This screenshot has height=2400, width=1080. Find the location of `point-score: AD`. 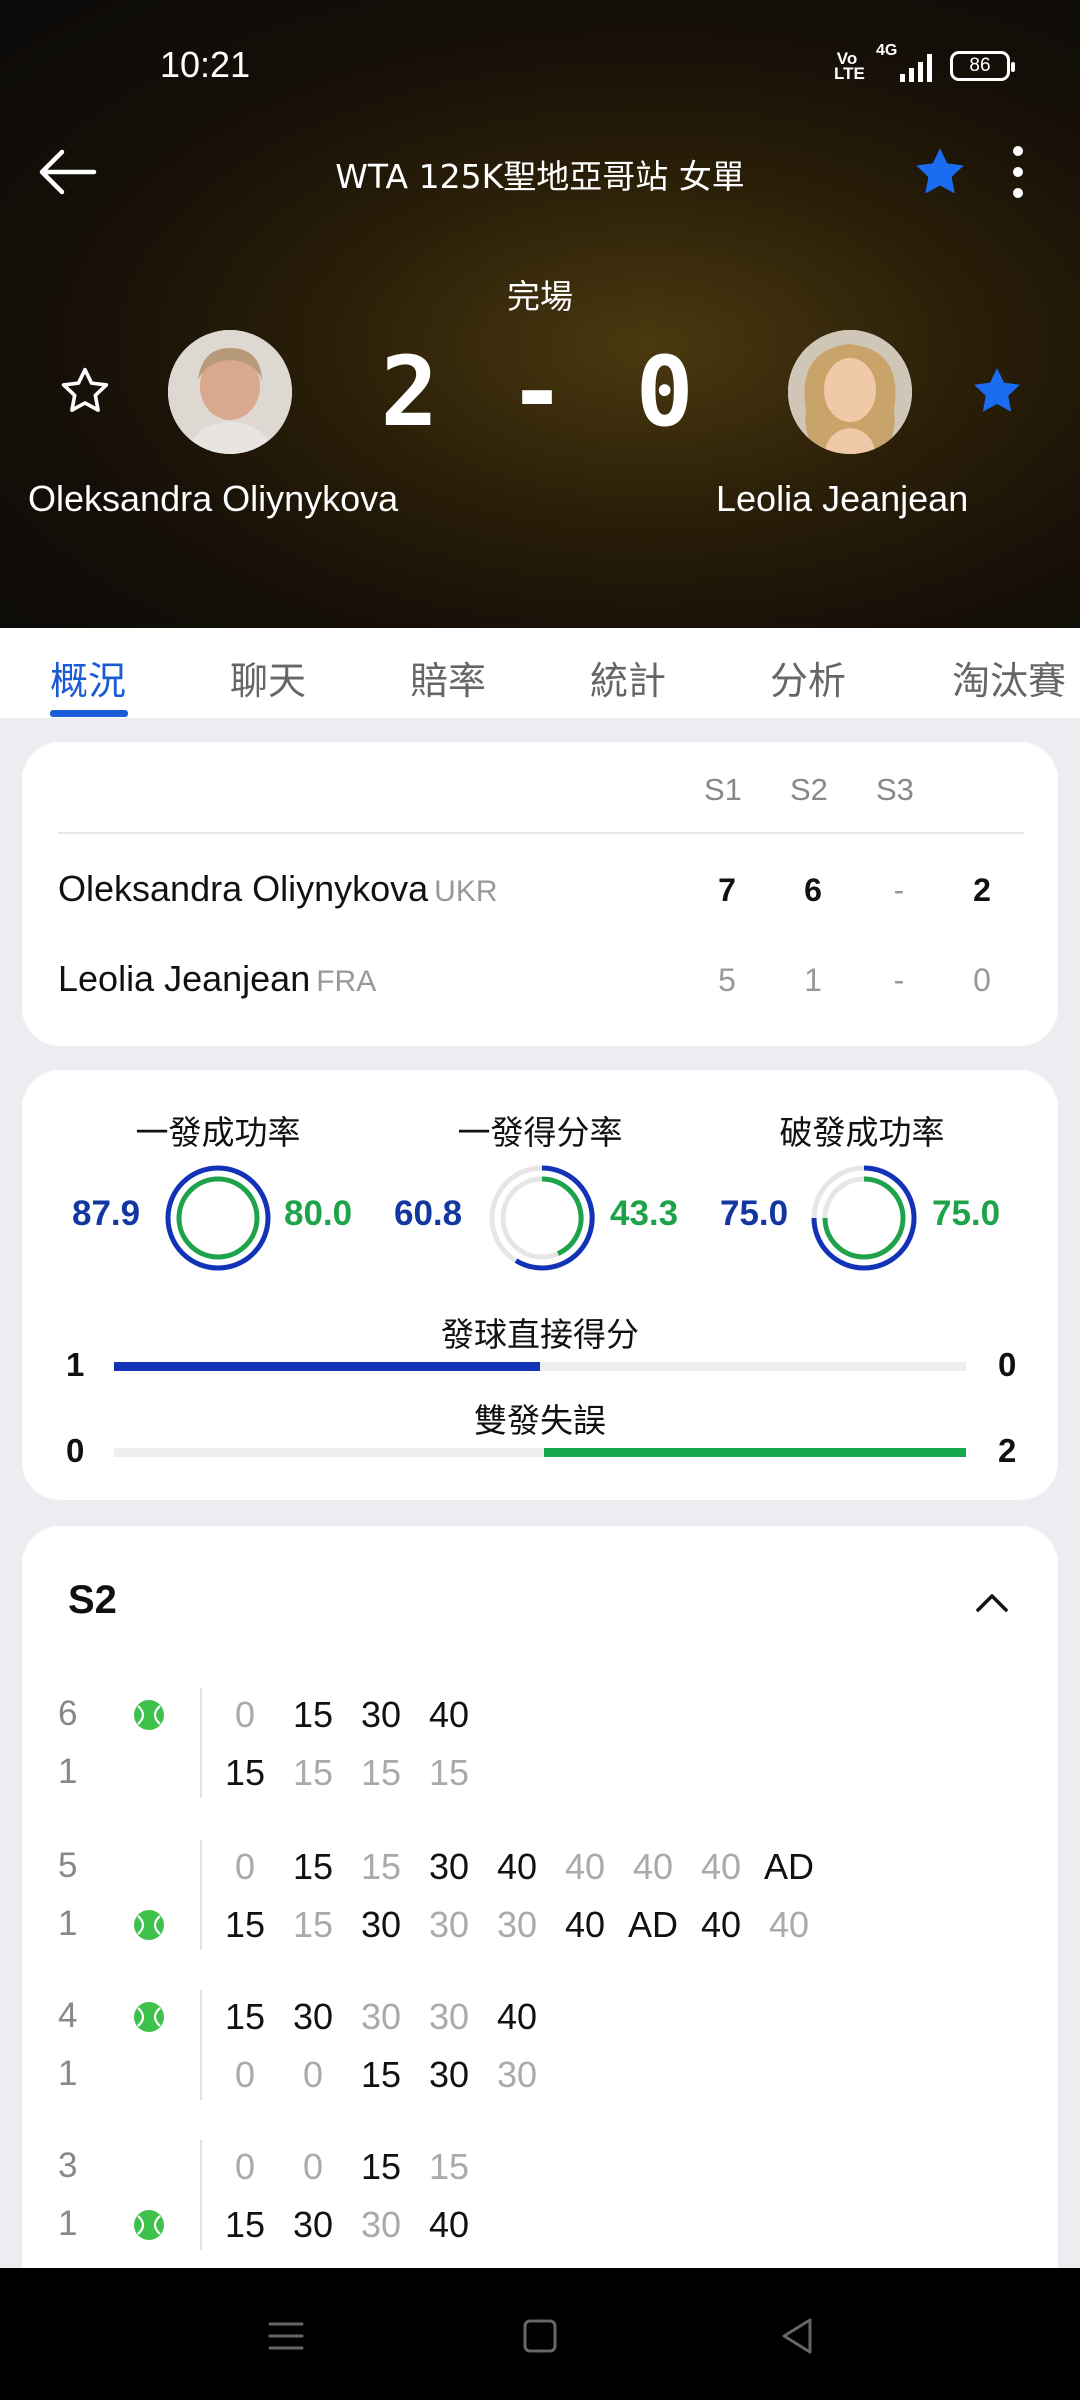

point-score: AD is located at coordinates (788, 1866).